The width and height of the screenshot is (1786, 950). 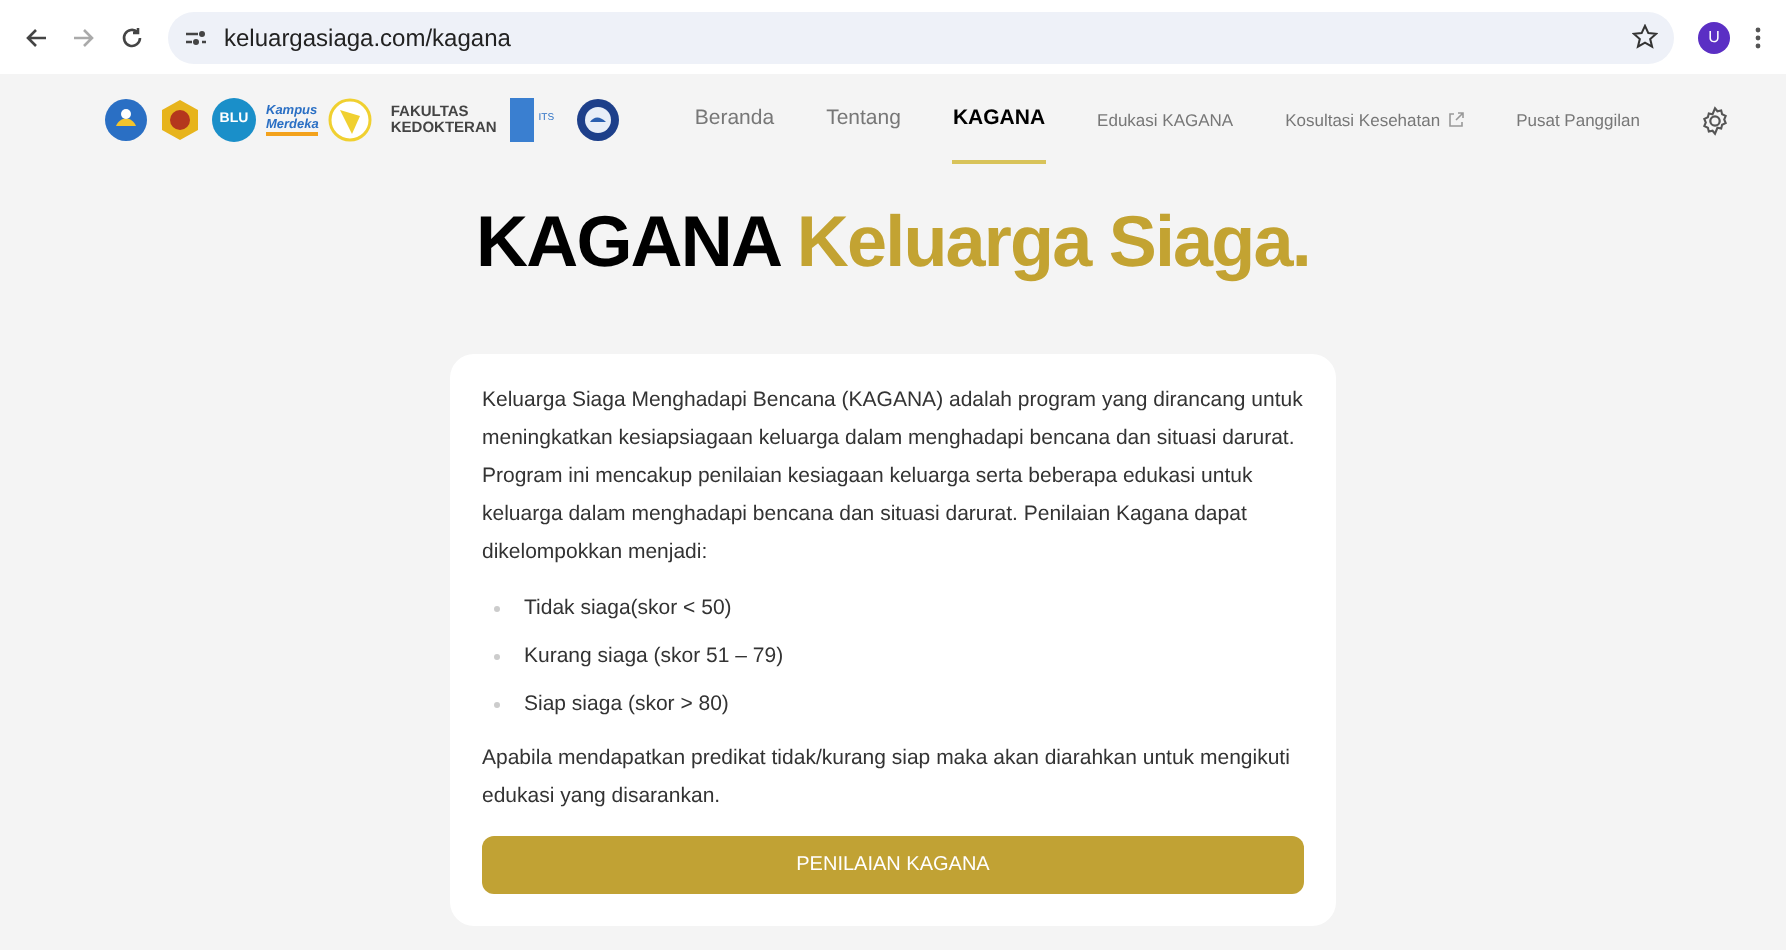 I want to click on heading-accent-text: Keluarga Siaga., so click(x=1053, y=241).